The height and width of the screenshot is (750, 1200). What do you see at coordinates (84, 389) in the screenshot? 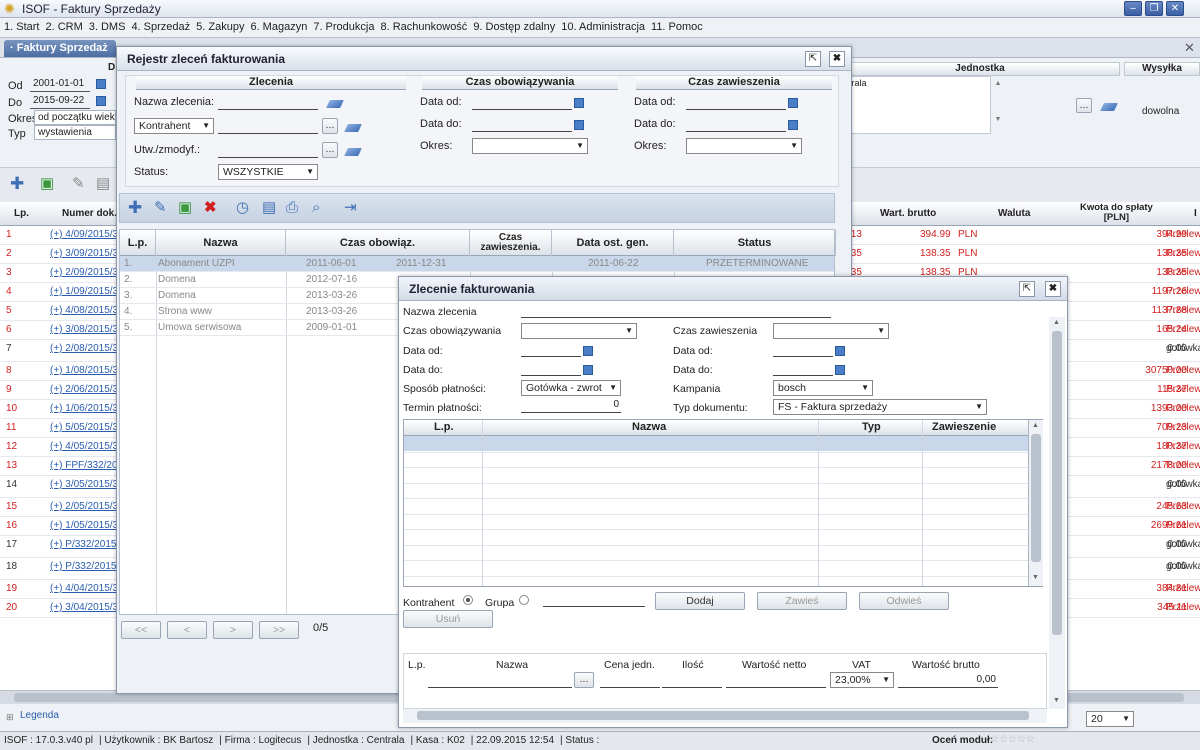
I see `cell-num: (+) 2/06/2015/3` at bounding box center [84, 389].